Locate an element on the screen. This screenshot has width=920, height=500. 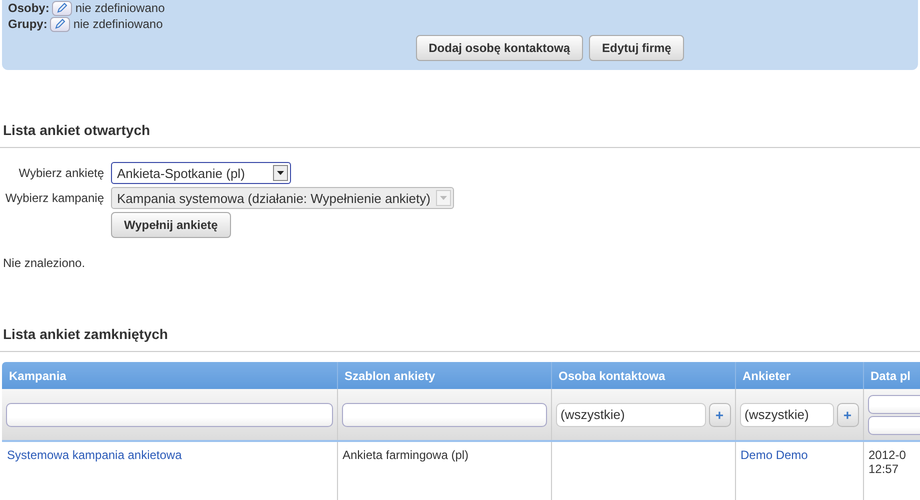
table-cell: Ankieta farmingowa (pl) is located at coordinates (405, 455).